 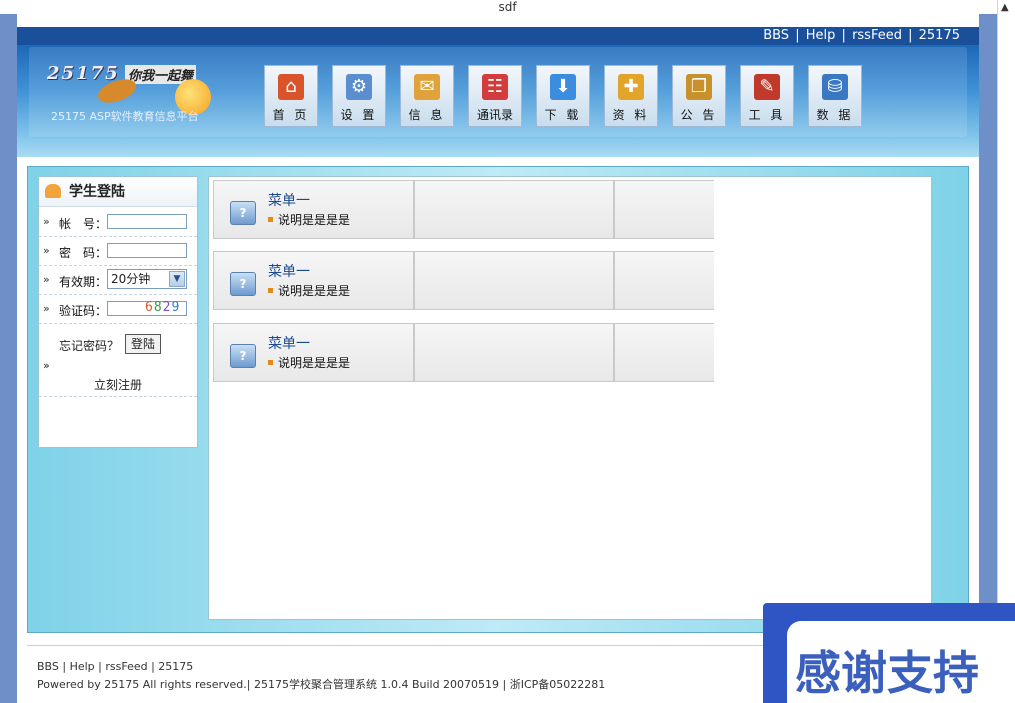 I want to click on nav-documents: ✚ 资 料, so click(x=631, y=96).